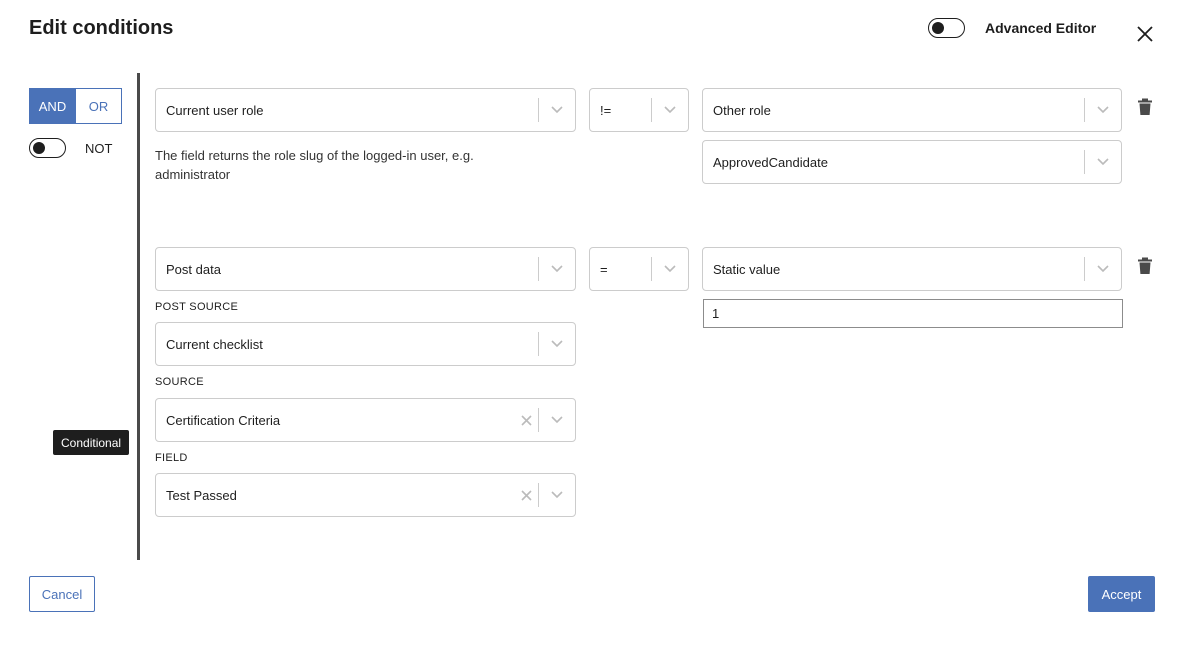  What do you see at coordinates (171, 458) in the screenshot?
I see `field-label: FIELD` at bounding box center [171, 458].